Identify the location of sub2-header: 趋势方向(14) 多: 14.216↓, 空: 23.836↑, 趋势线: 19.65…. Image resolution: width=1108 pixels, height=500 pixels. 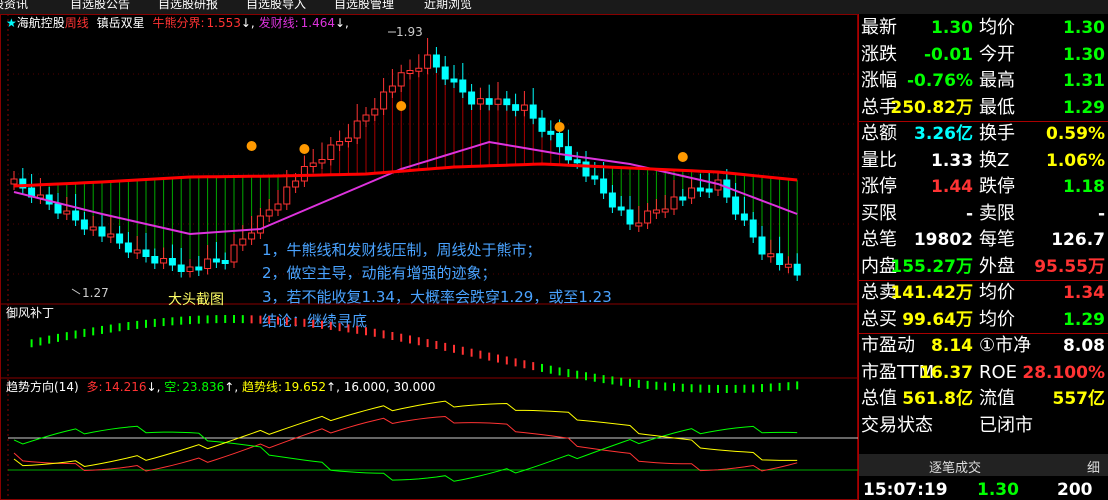
(221, 386).